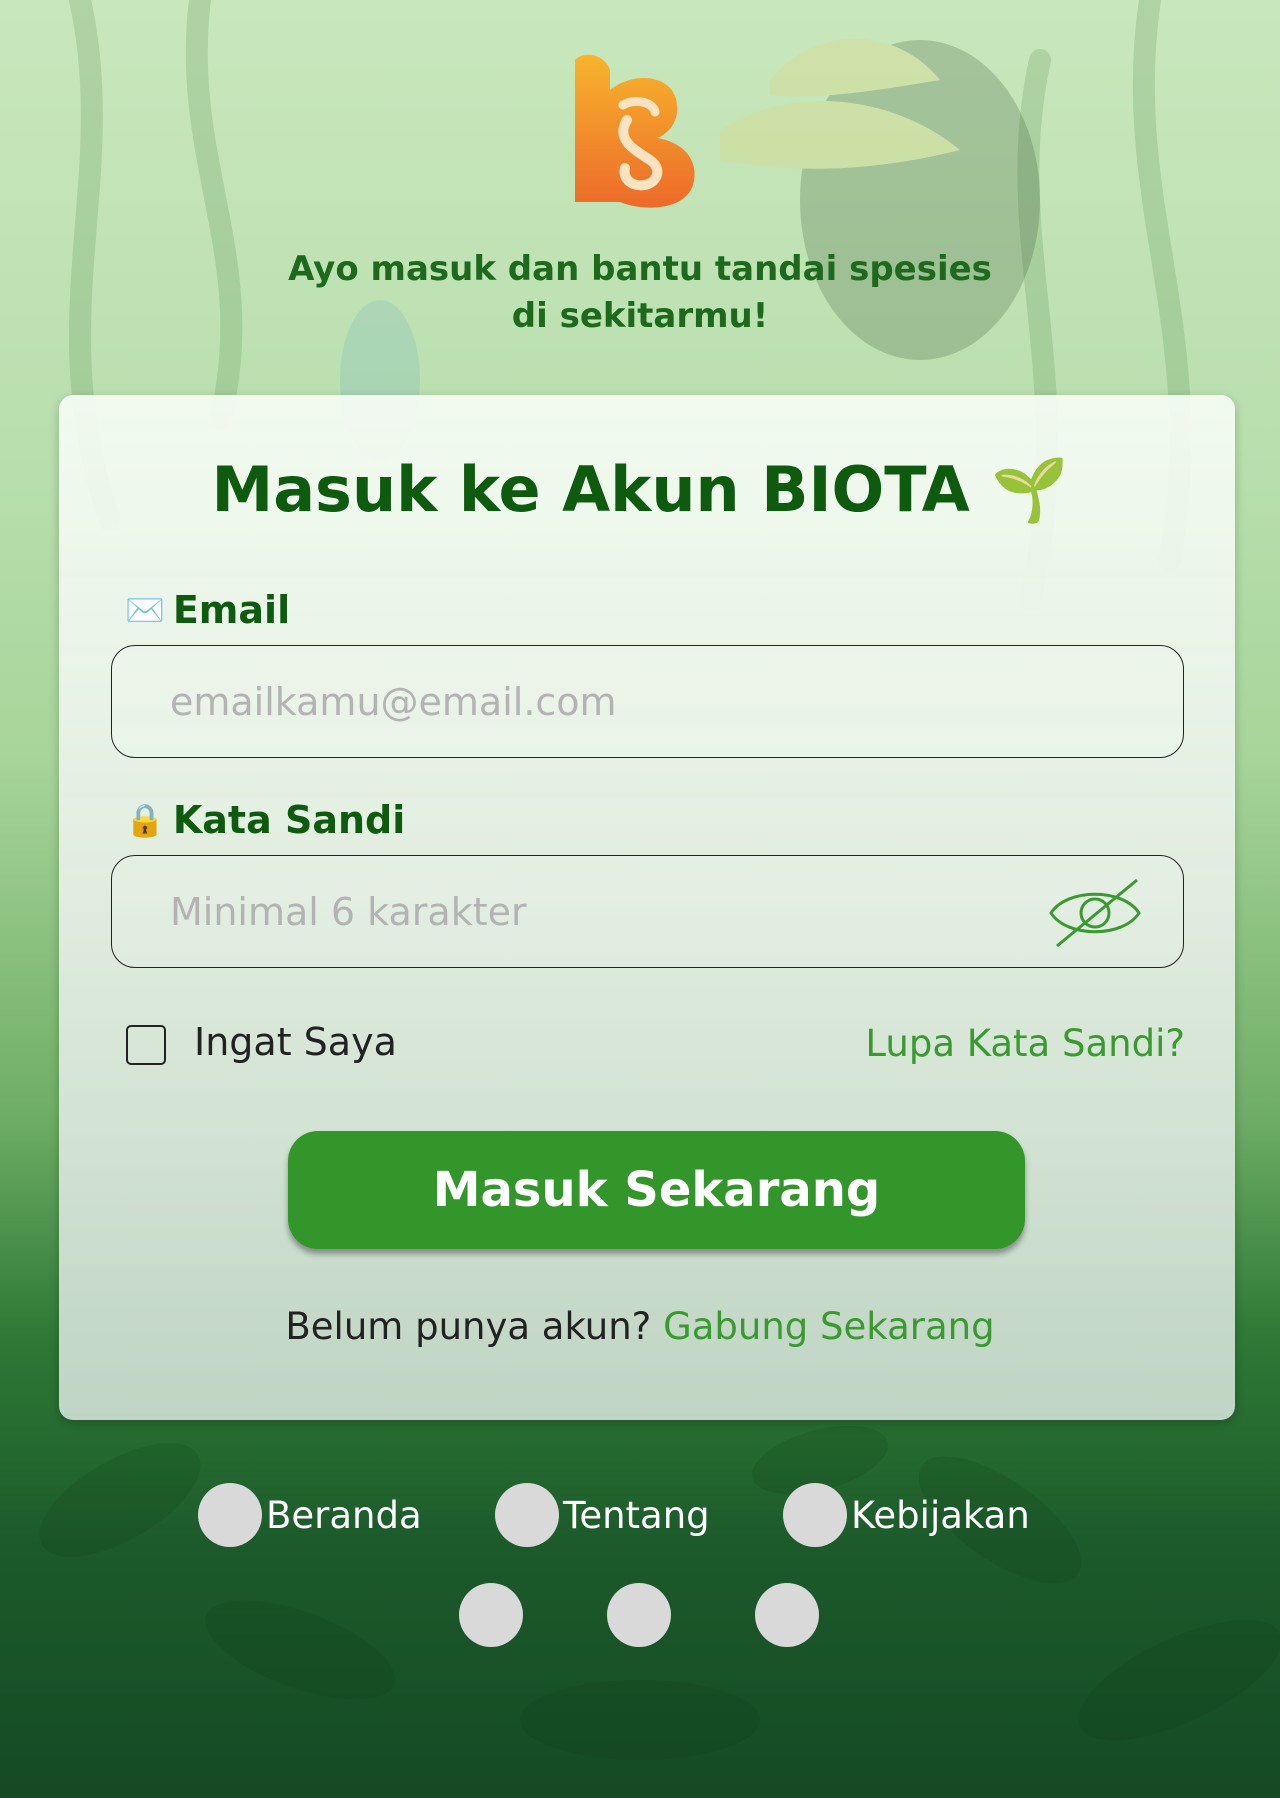  What do you see at coordinates (230, 1515) in the screenshot?
I see `home-icon` at bounding box center [230, 1515].